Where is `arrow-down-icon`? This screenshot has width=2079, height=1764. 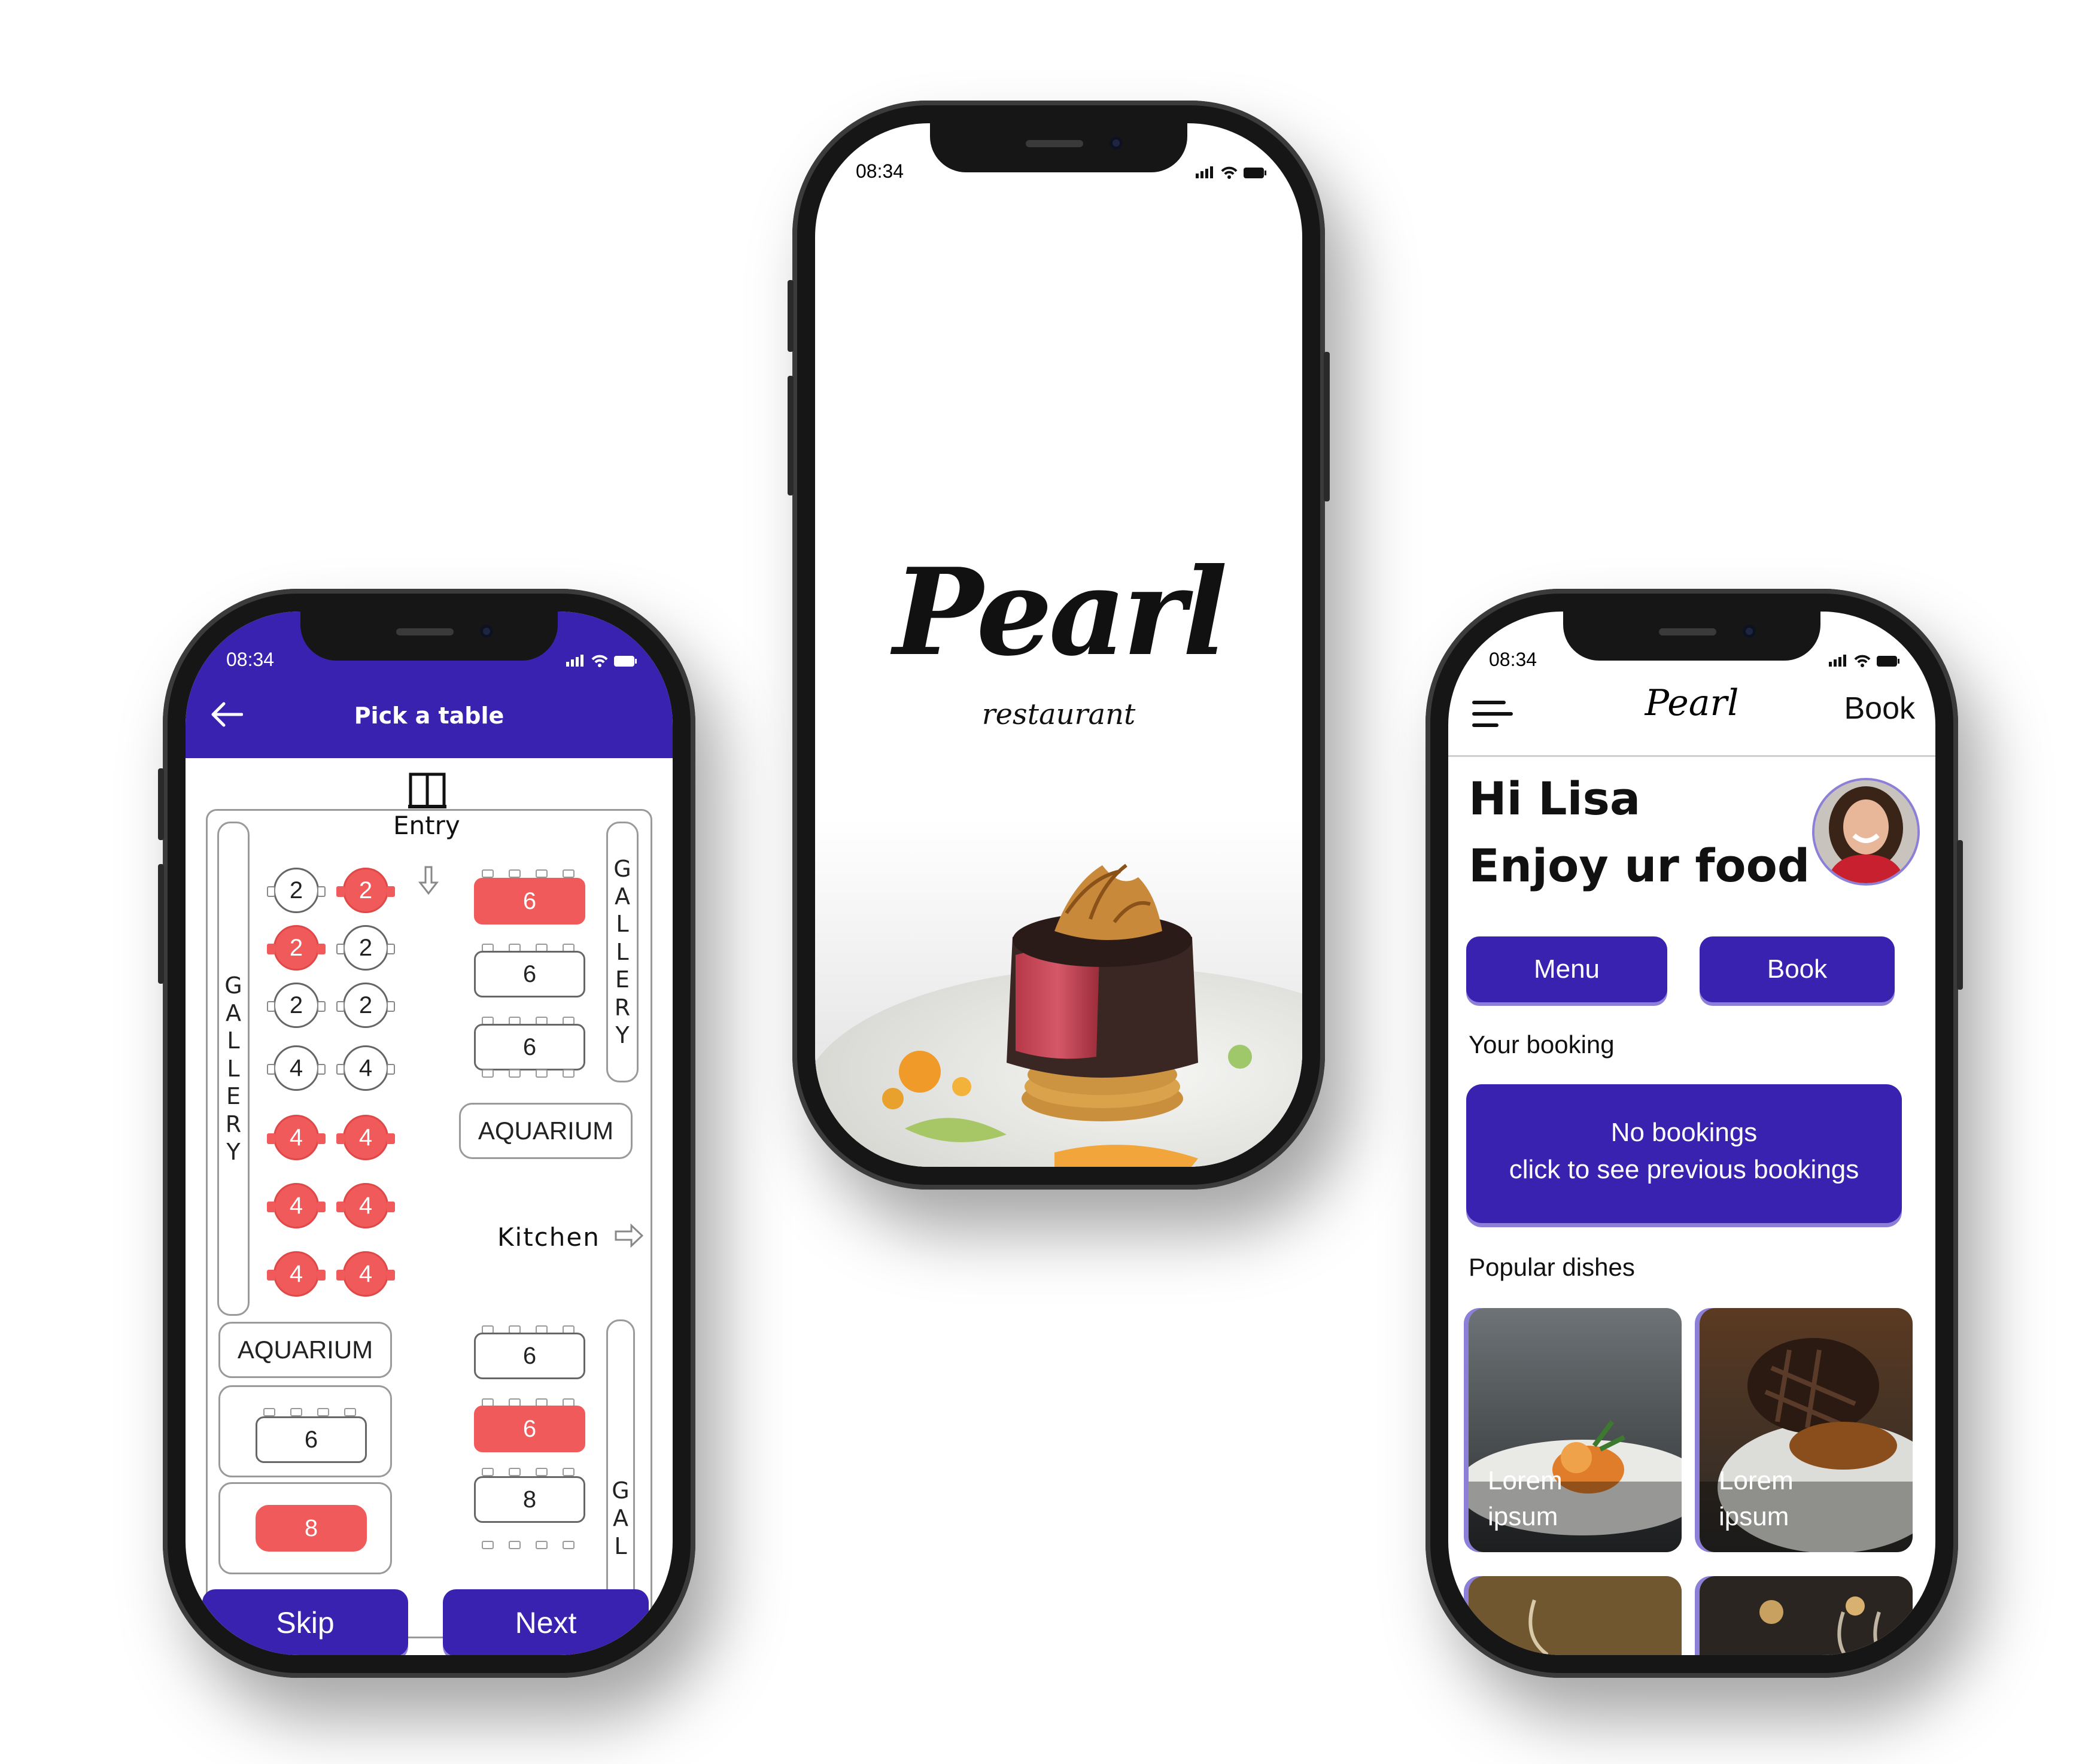
arrow-down-icon is located at coordinates (428, 881).